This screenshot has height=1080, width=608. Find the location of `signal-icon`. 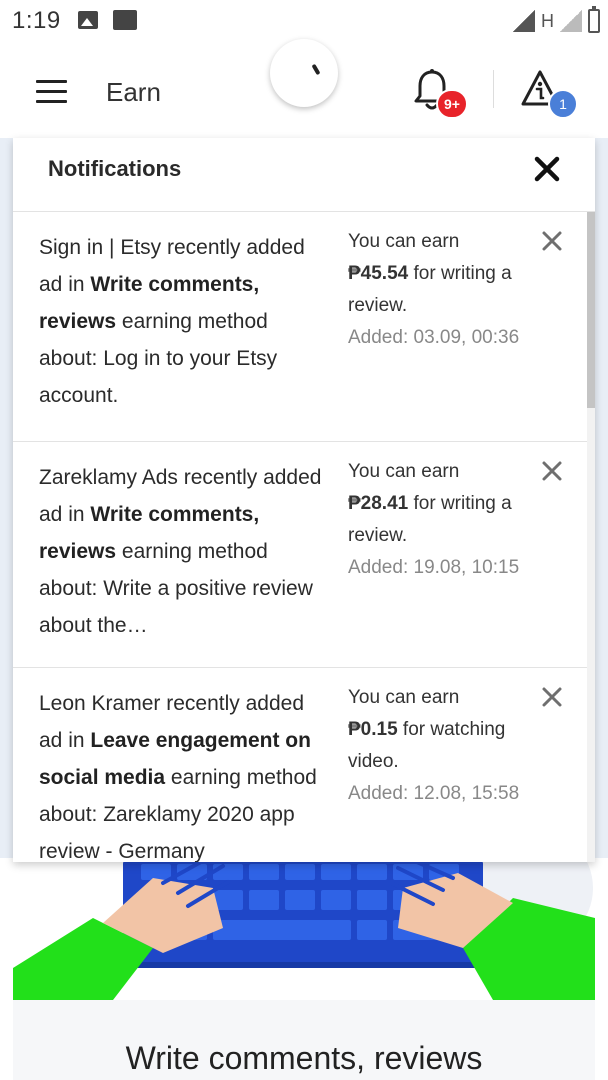

signal-icon is located at coordinates (524, 21).